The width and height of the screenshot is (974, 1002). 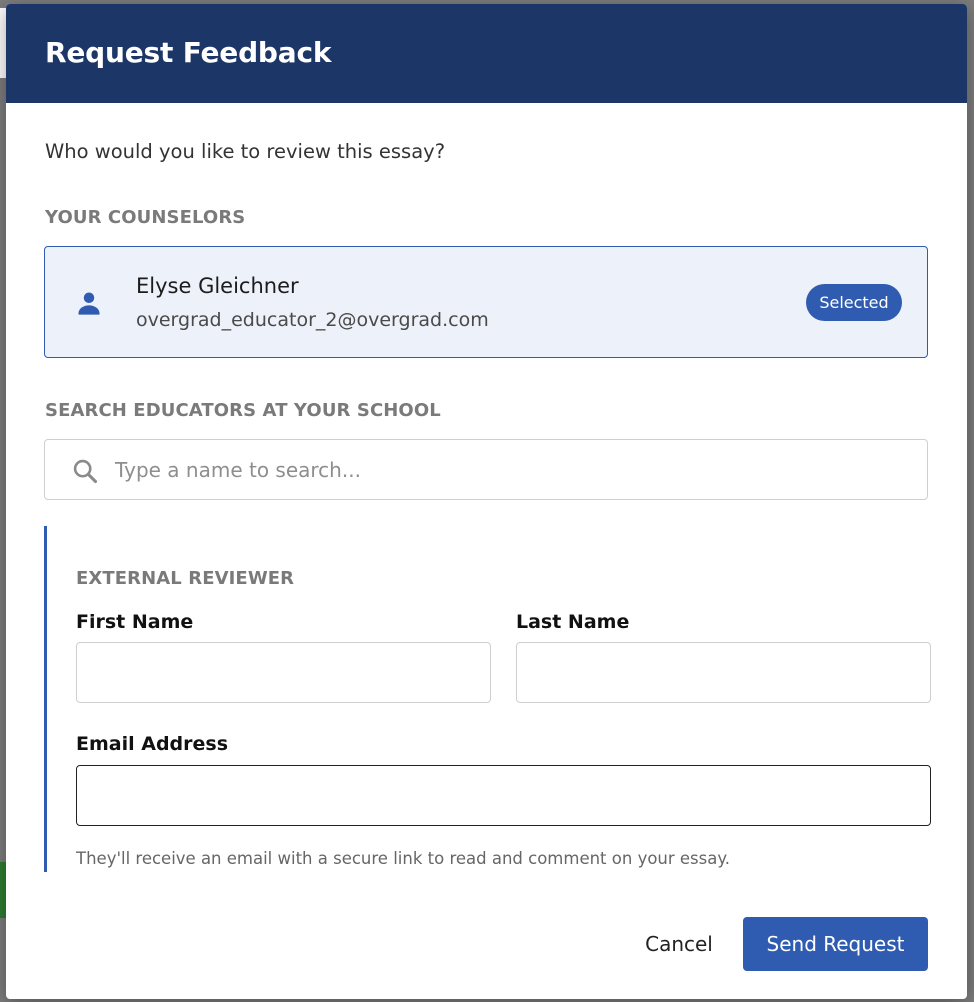 I want to click on last-name-field, so click(x=723, y=672).